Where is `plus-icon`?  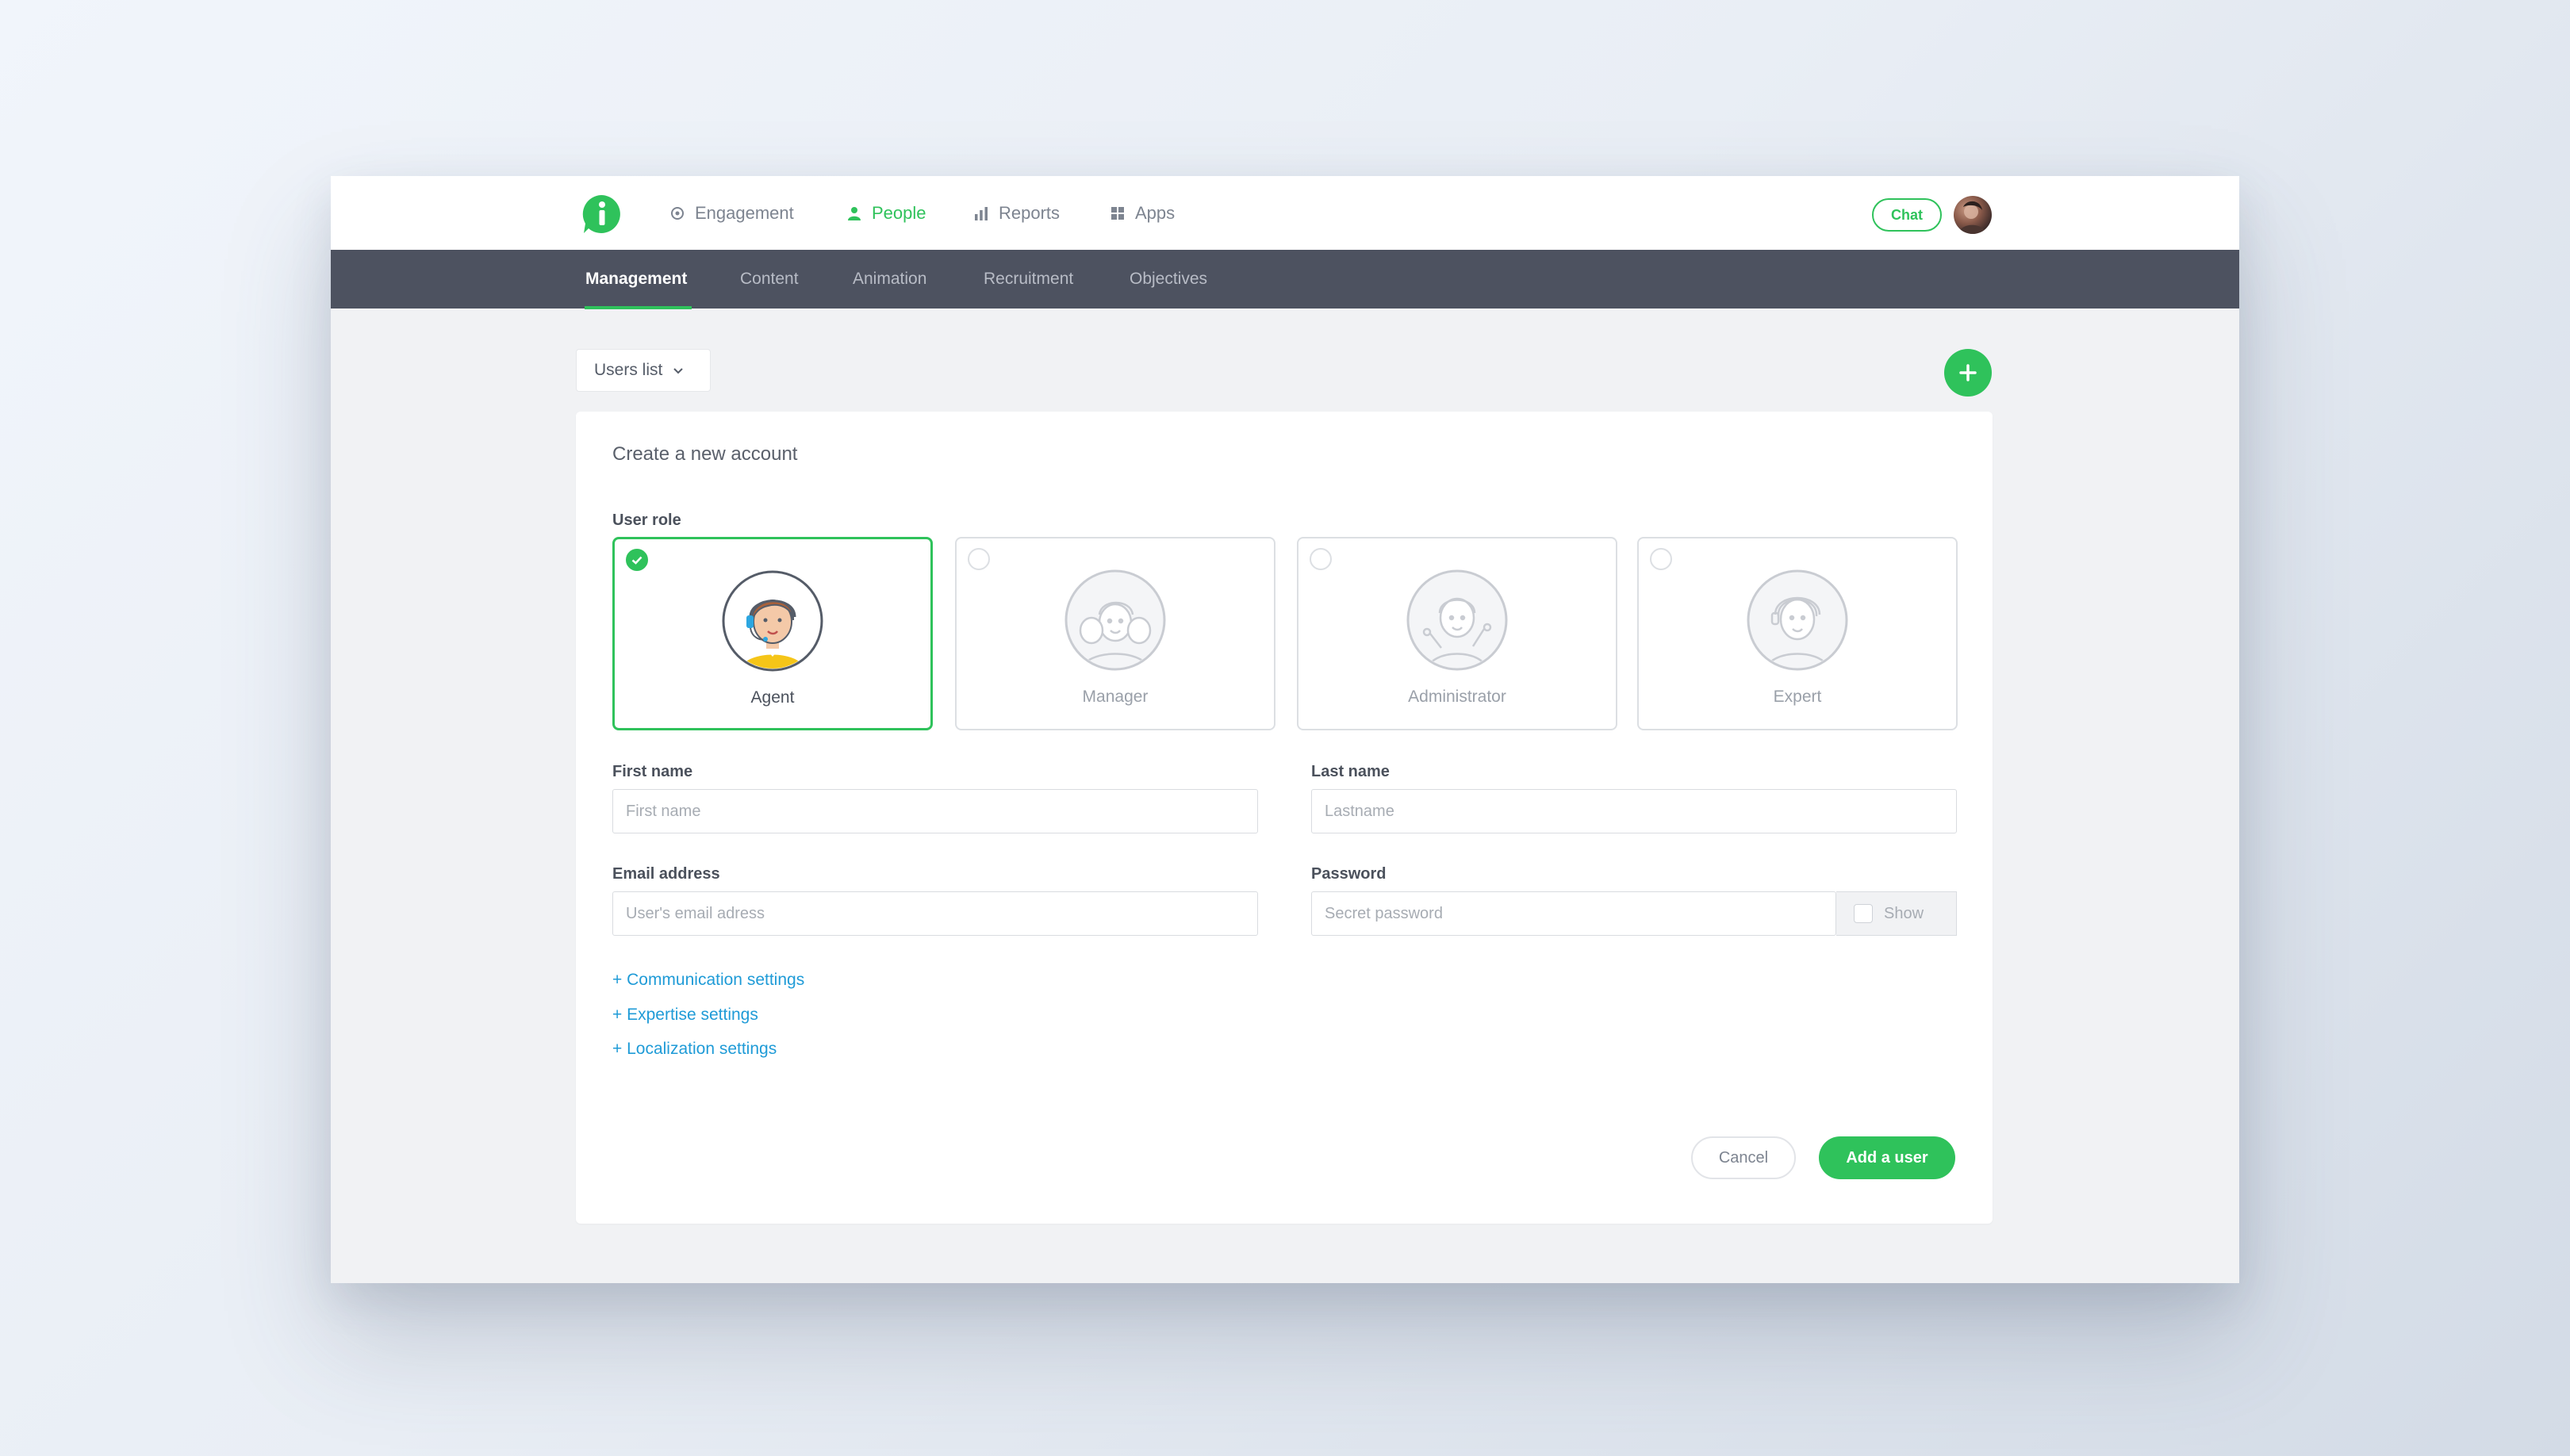
plus-icon is located at coordinates (1968, 372).